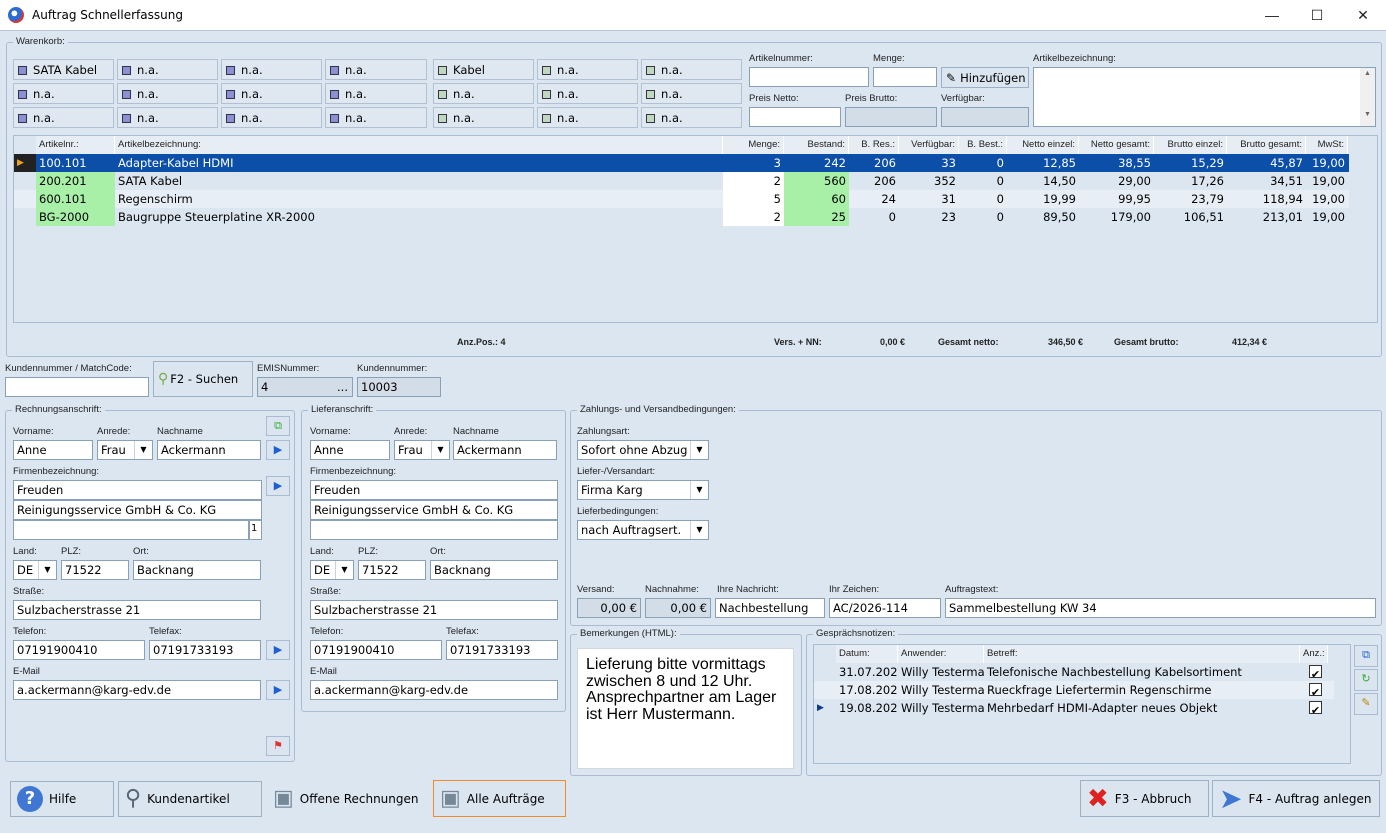 This screenshot has width=1386, height=833. What do you see at coordinates (483, 69) in the screenshot?
I see `warenkorb-quick-button: Kabel` at bounding box center [483, 69].